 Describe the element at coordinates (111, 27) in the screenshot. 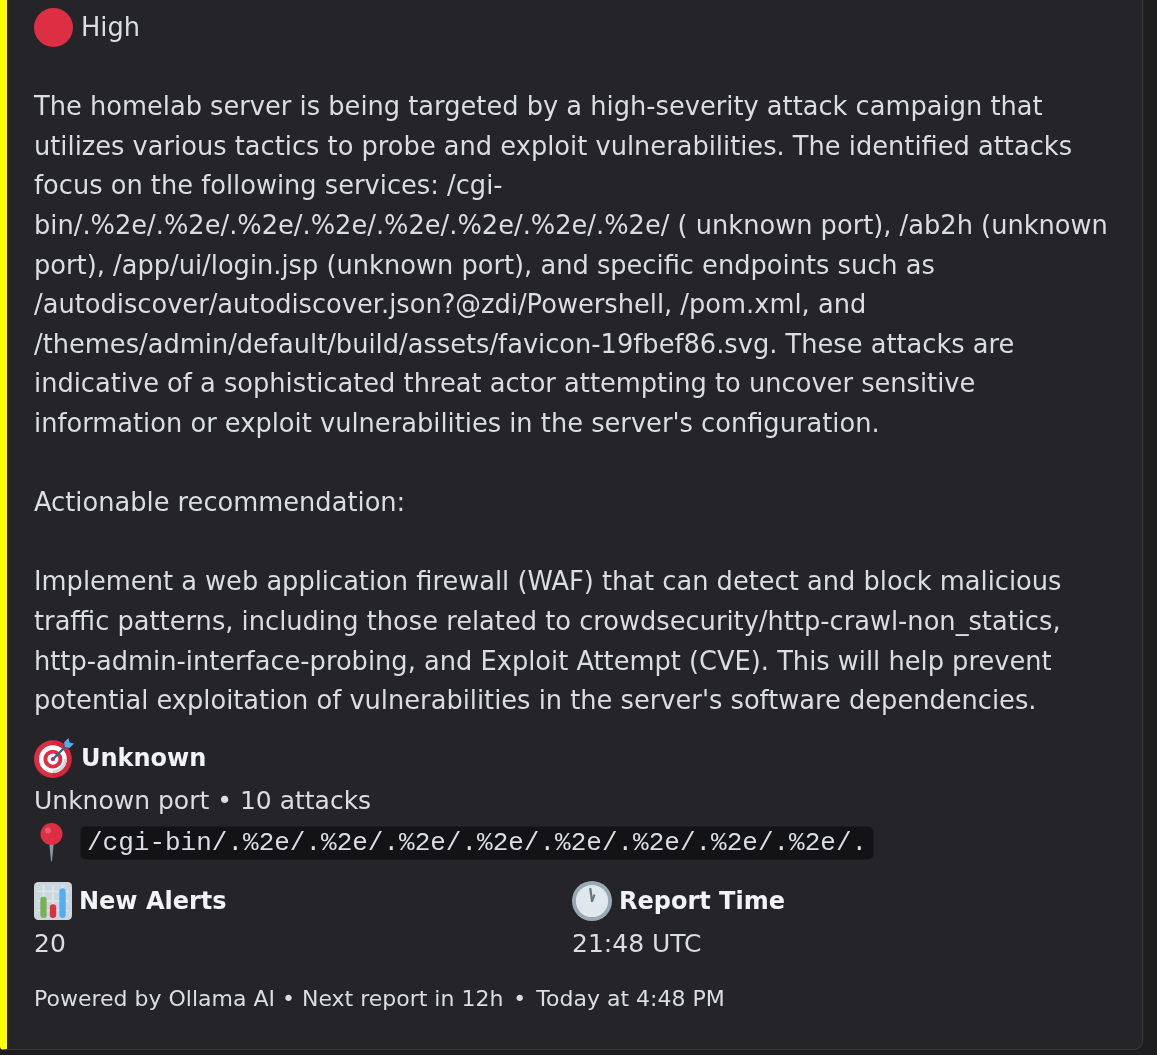

I see `severity-label: High` at that location.